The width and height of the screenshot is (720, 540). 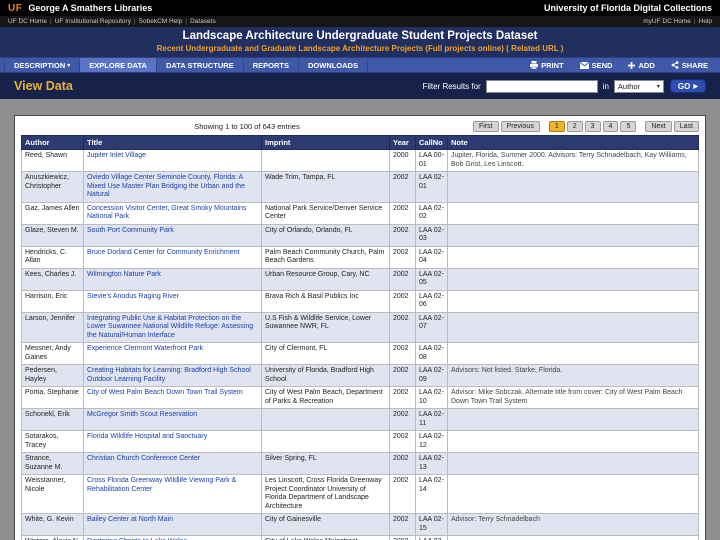 I want to click on author-cell: Kees, Charles J., so click(x=52, y=279).